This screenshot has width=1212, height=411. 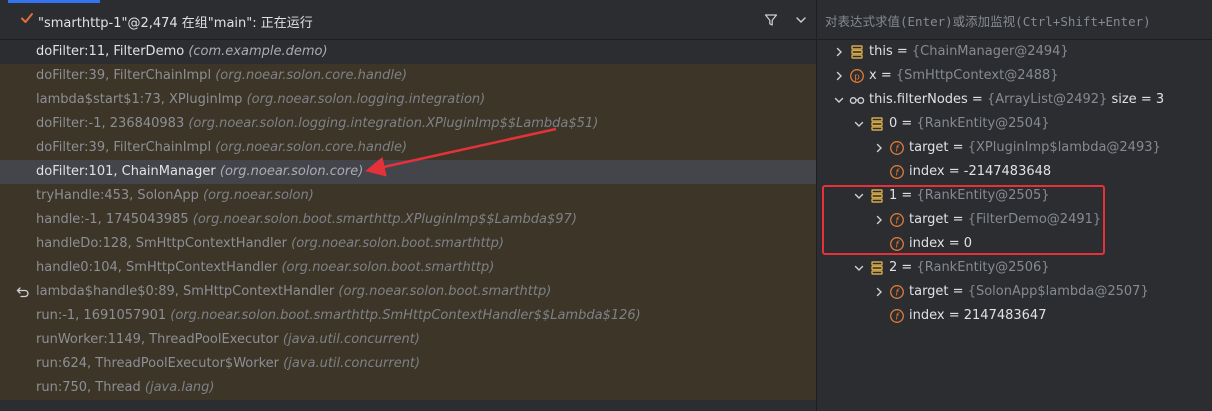 I want to click on frame-package: (org.noear.solon.core), so click(x=291, y=171).